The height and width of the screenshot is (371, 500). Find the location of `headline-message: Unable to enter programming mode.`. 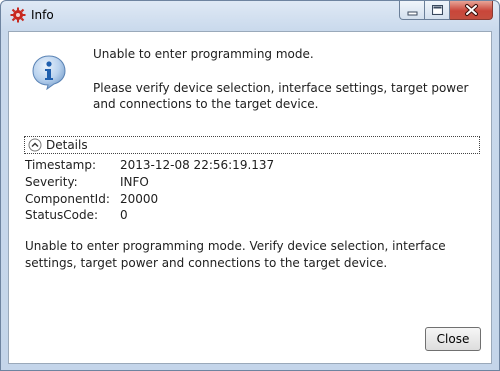

headline-message: Unable to enter programming mode. is located at coordinates (203, 54).